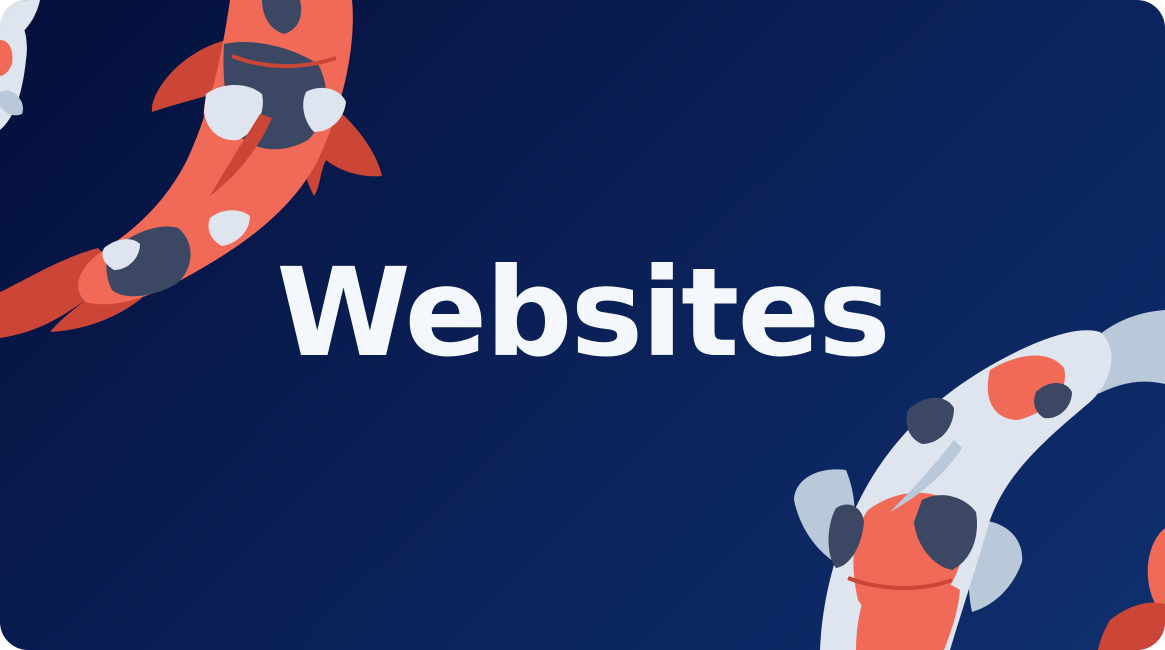  Describe the element at coordinates (583, 313) in the screenshot. I see `page-title: Websites` at that location.